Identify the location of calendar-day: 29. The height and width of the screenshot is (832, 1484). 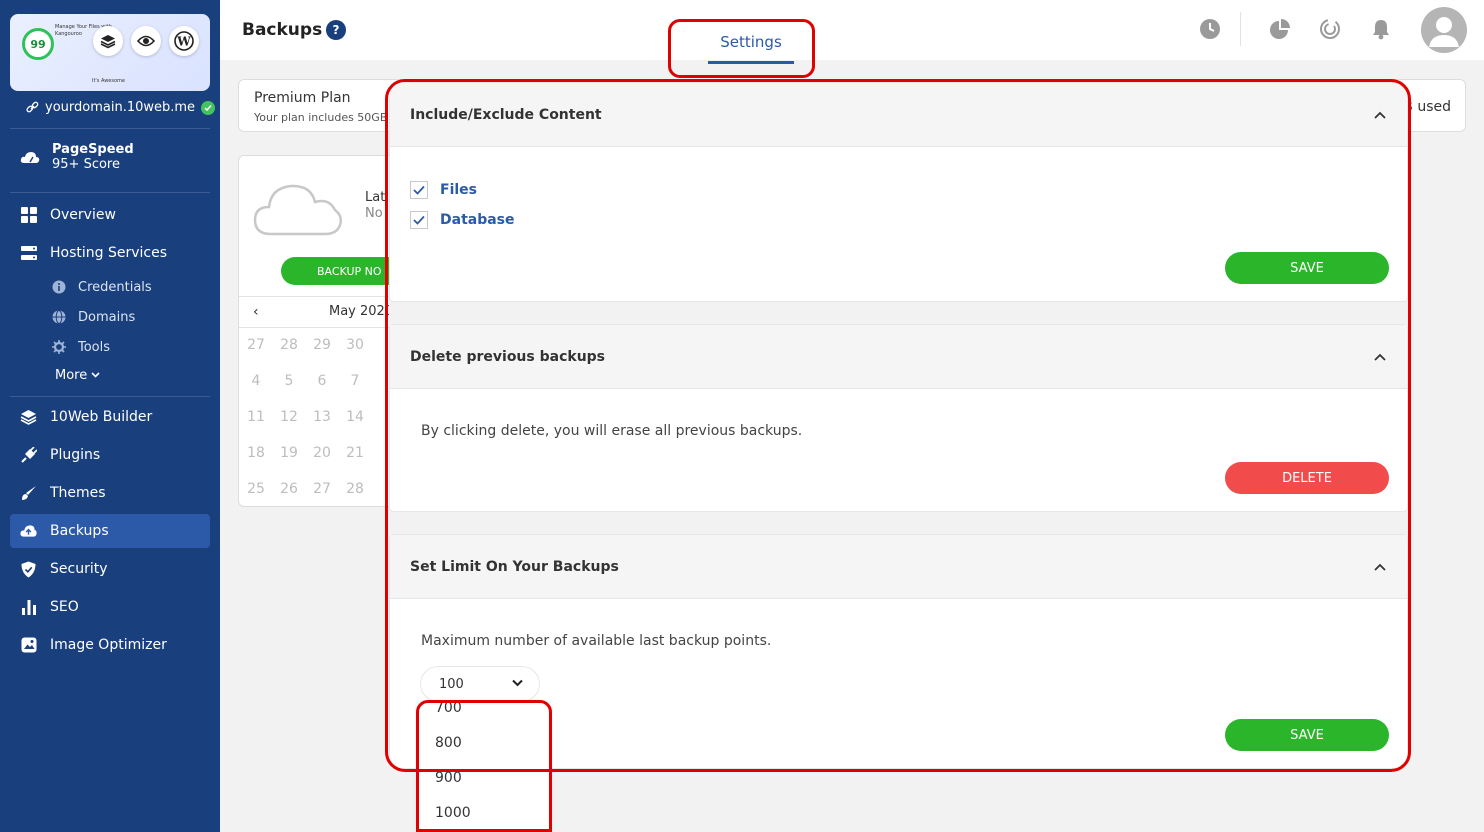
(322, 345).